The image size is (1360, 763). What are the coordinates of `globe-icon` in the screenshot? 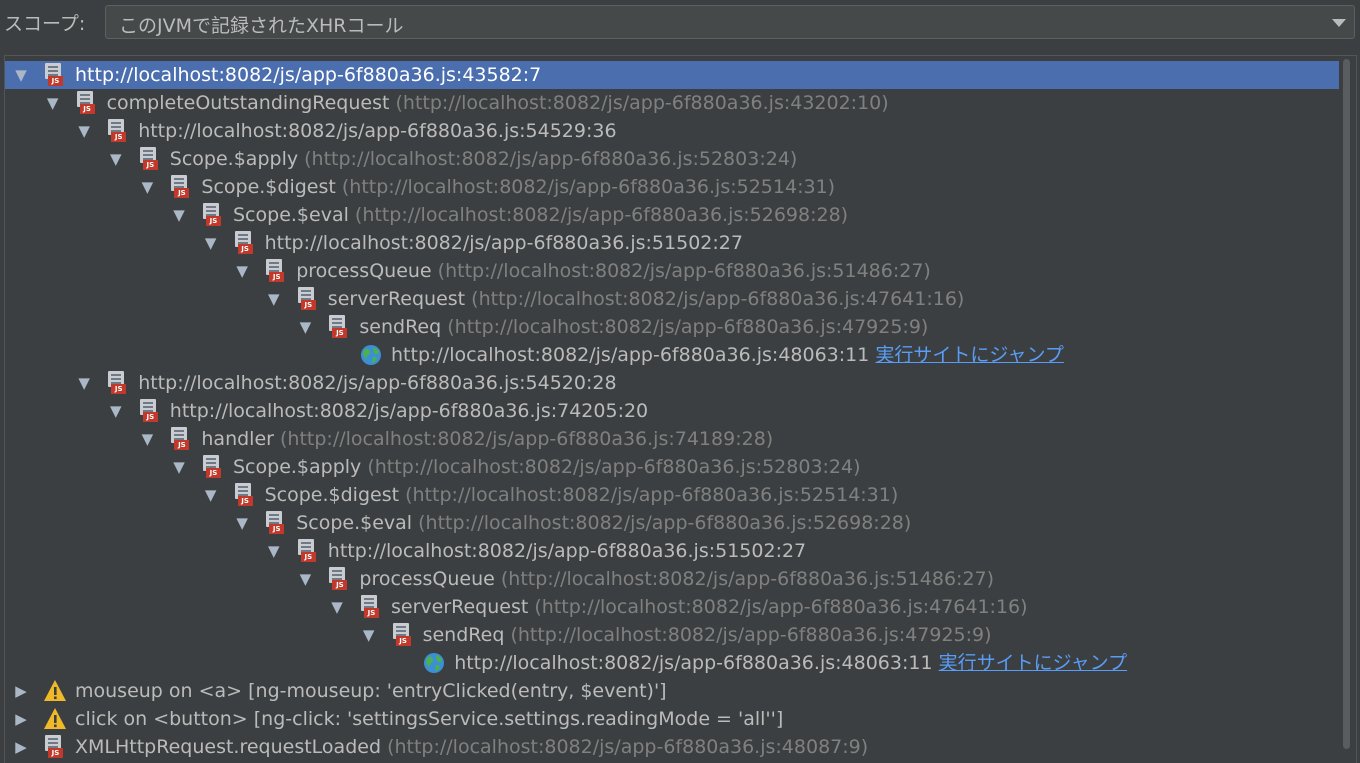 It's located at (433, 663).